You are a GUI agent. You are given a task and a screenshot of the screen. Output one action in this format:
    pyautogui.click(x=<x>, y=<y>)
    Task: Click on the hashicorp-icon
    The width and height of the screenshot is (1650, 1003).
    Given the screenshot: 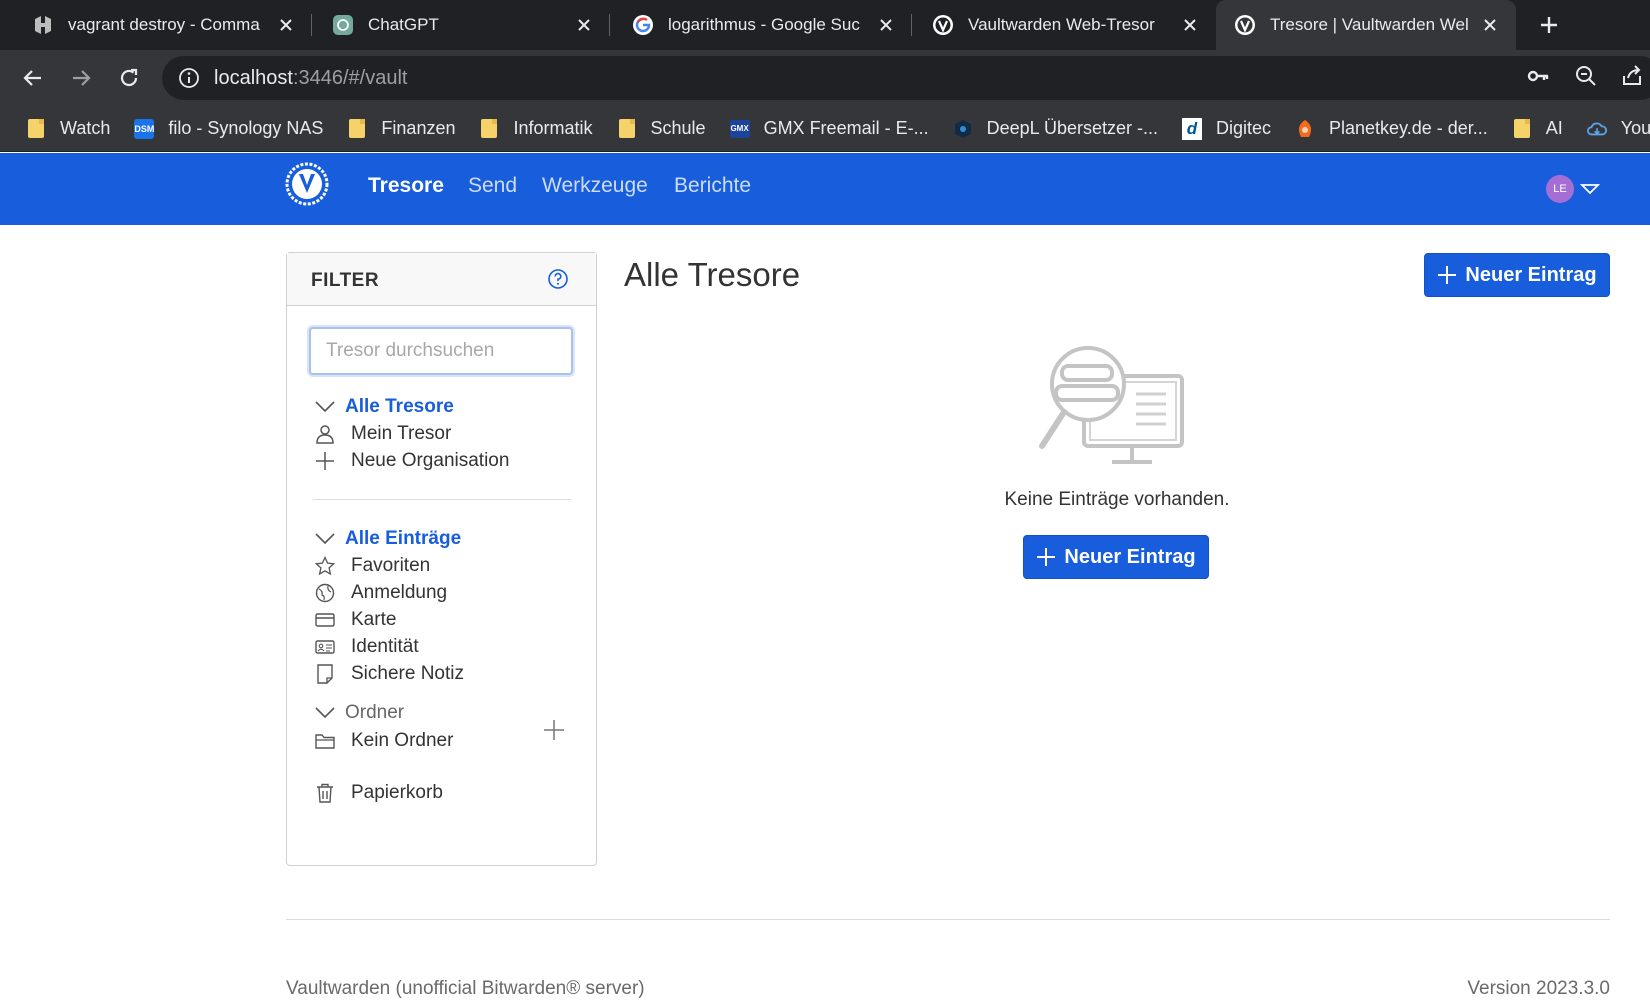 What is the action you would take?
    pyautogui.click(x=43, y=25)
    